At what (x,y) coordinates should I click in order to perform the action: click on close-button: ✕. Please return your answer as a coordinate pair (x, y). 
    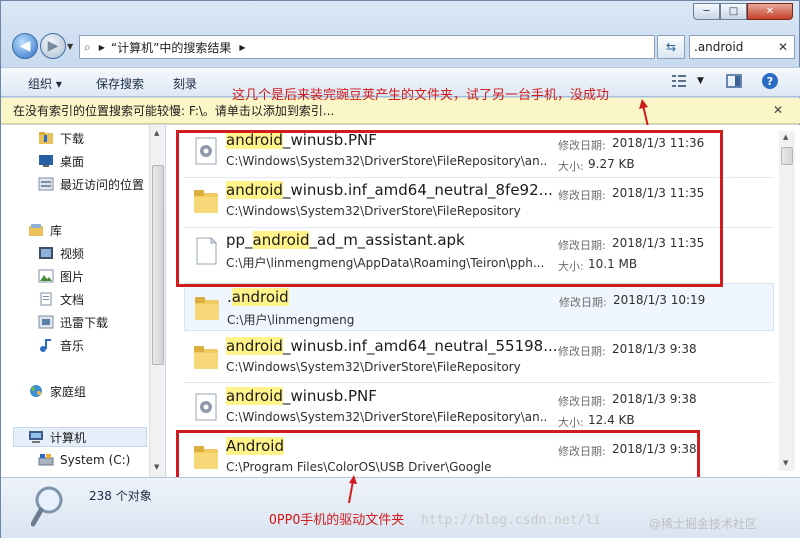
    Looking at the image, I should click on (770, 11).